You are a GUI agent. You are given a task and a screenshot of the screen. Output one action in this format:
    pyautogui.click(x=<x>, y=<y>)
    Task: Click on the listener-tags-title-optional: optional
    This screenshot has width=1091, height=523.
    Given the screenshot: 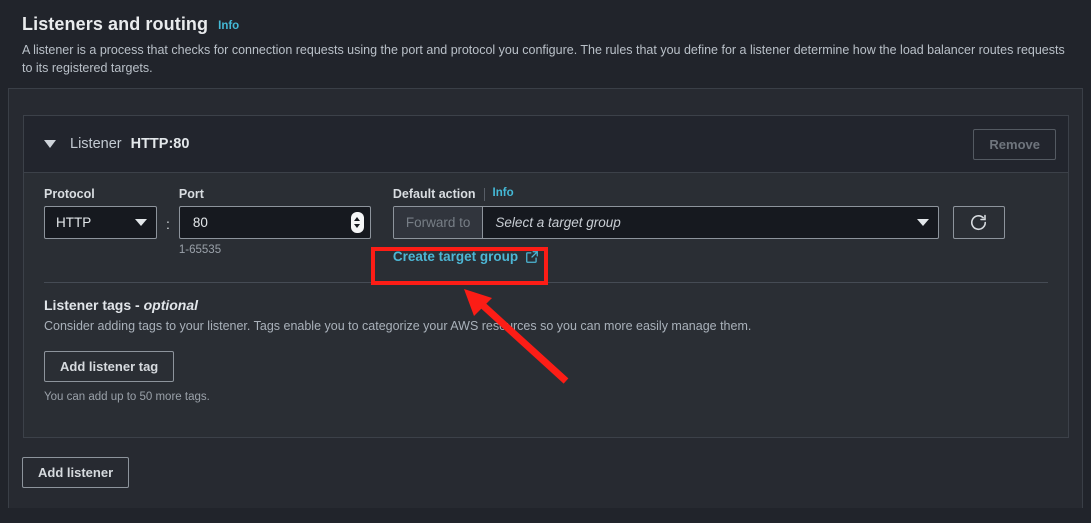 What is the action you would take?
    pyautogui.click(x=171, y=305)
    